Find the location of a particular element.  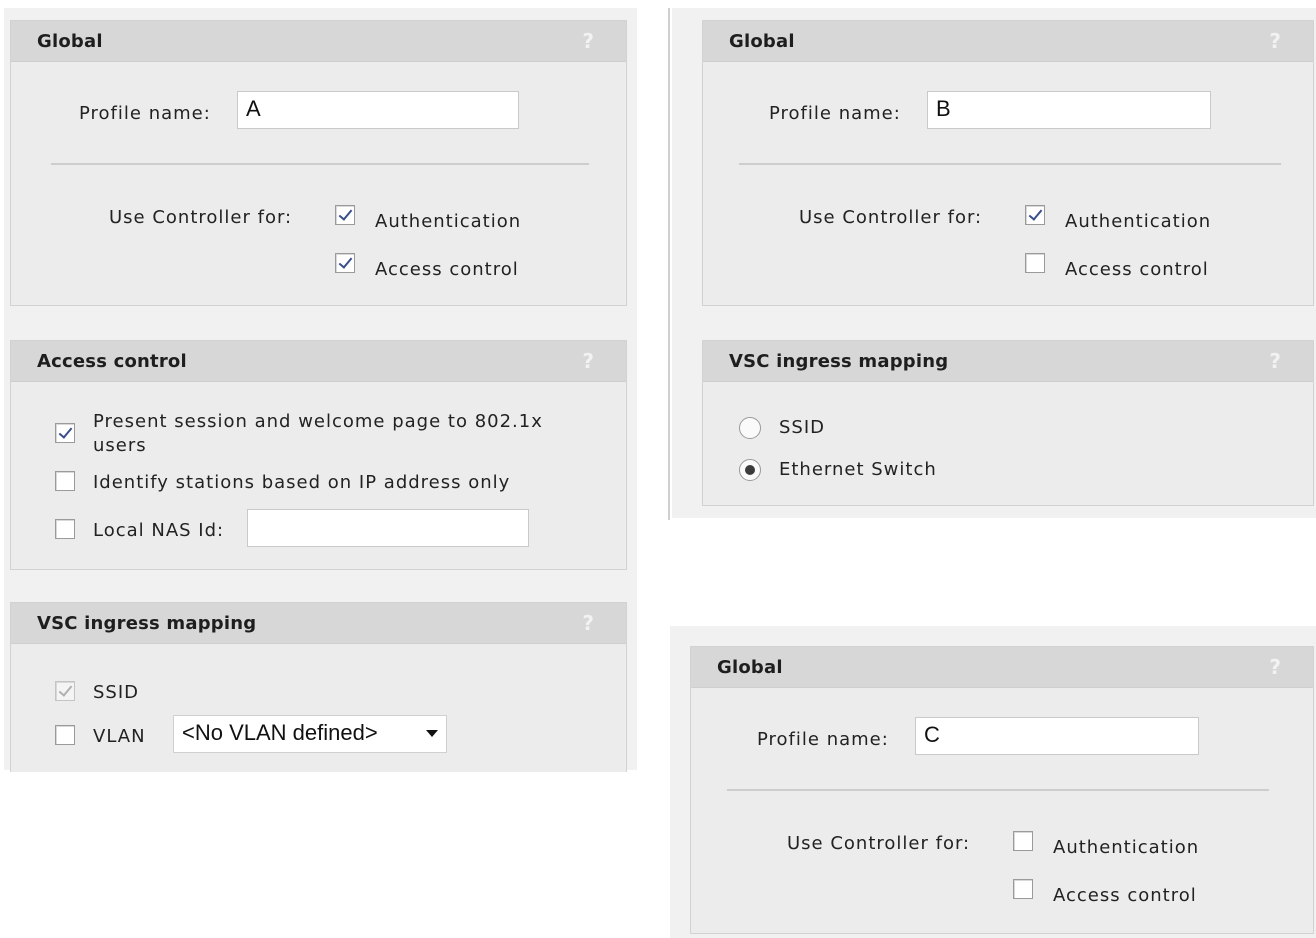

local-nas-input is located at coordinates (388, 528).